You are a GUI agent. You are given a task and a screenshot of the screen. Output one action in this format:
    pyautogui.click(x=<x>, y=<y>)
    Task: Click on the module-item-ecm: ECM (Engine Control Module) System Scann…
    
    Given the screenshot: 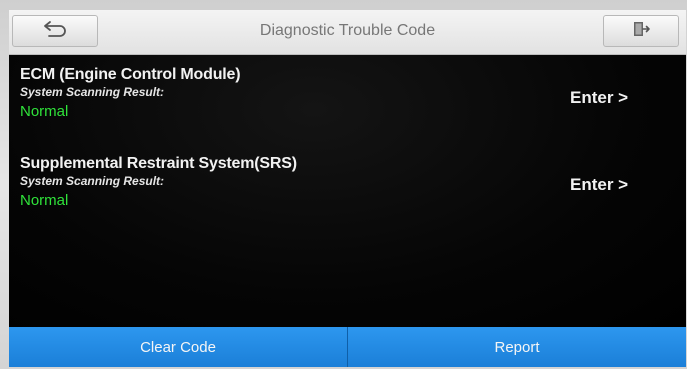 What is the action you would take?
    pyautogui.click(x=300, y=93)
    